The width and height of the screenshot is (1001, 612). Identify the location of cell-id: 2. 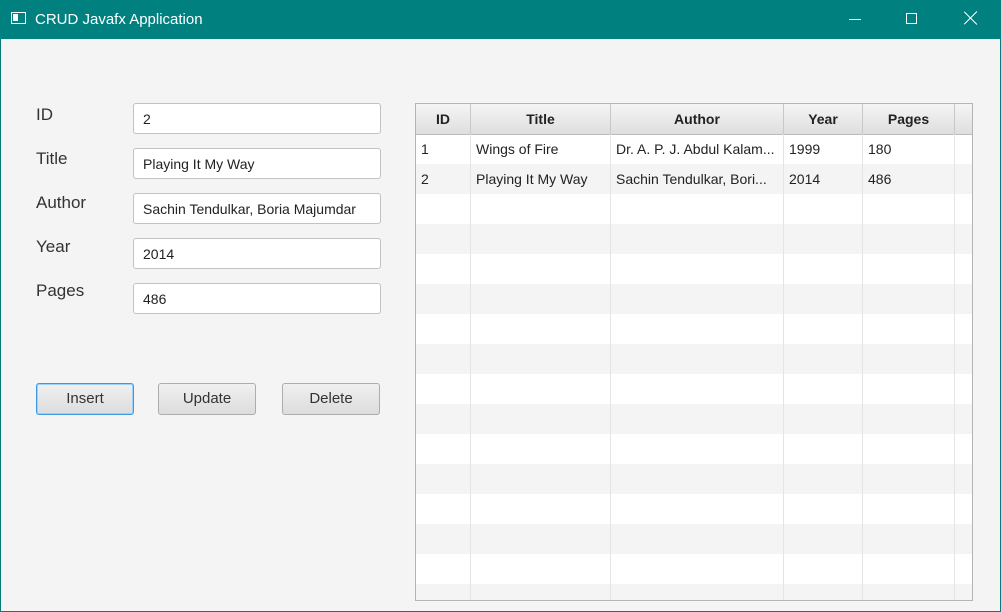
(425, 179).